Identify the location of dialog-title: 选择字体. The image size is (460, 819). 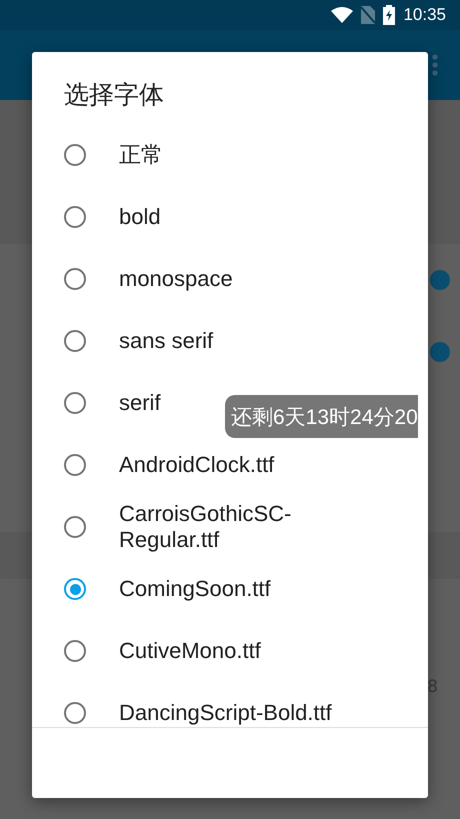
(114, 95).